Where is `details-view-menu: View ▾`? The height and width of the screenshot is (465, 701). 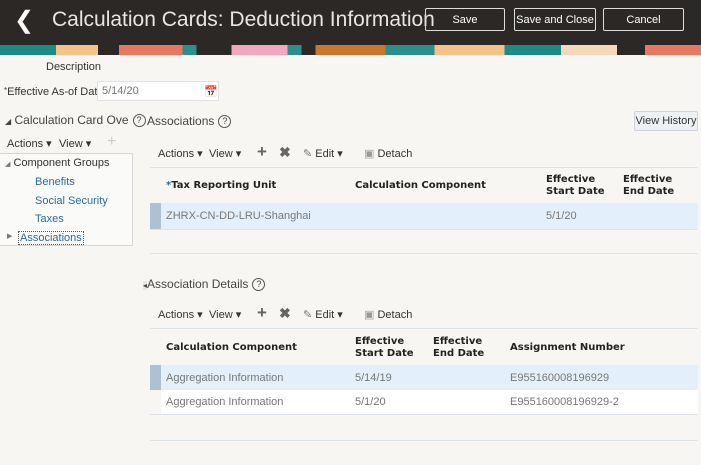
details-view-menu: View ▾ is located at coordinates (225, 314).